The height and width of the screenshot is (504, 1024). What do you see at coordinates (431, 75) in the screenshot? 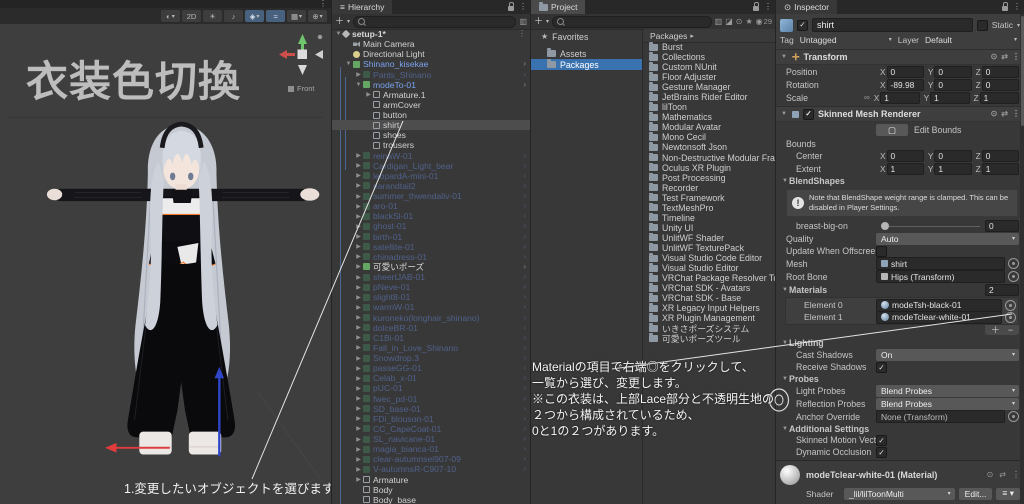
I see `hierarchy-item-pants-shinano: ▶ Pants_Shinano ›` at bounding box center [431, 75].